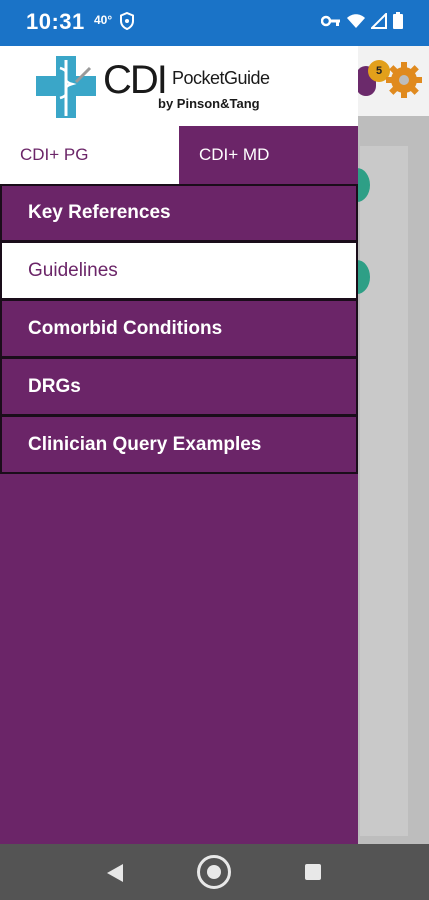 The image size is (429, 900). I want to click on logo-pocket-guide-text: PocketGuide, so click(221, 78).